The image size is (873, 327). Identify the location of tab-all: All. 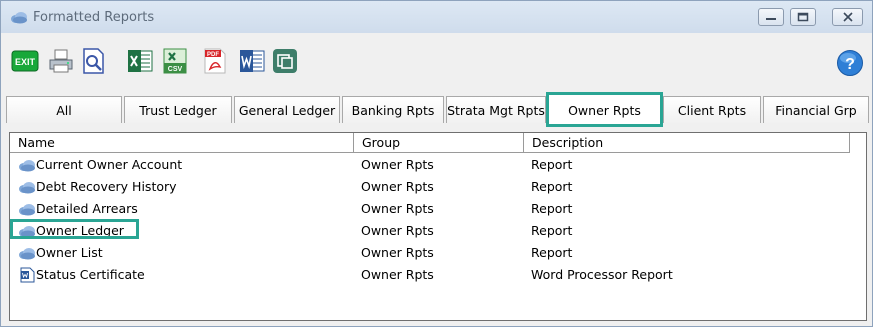
(64, 109).